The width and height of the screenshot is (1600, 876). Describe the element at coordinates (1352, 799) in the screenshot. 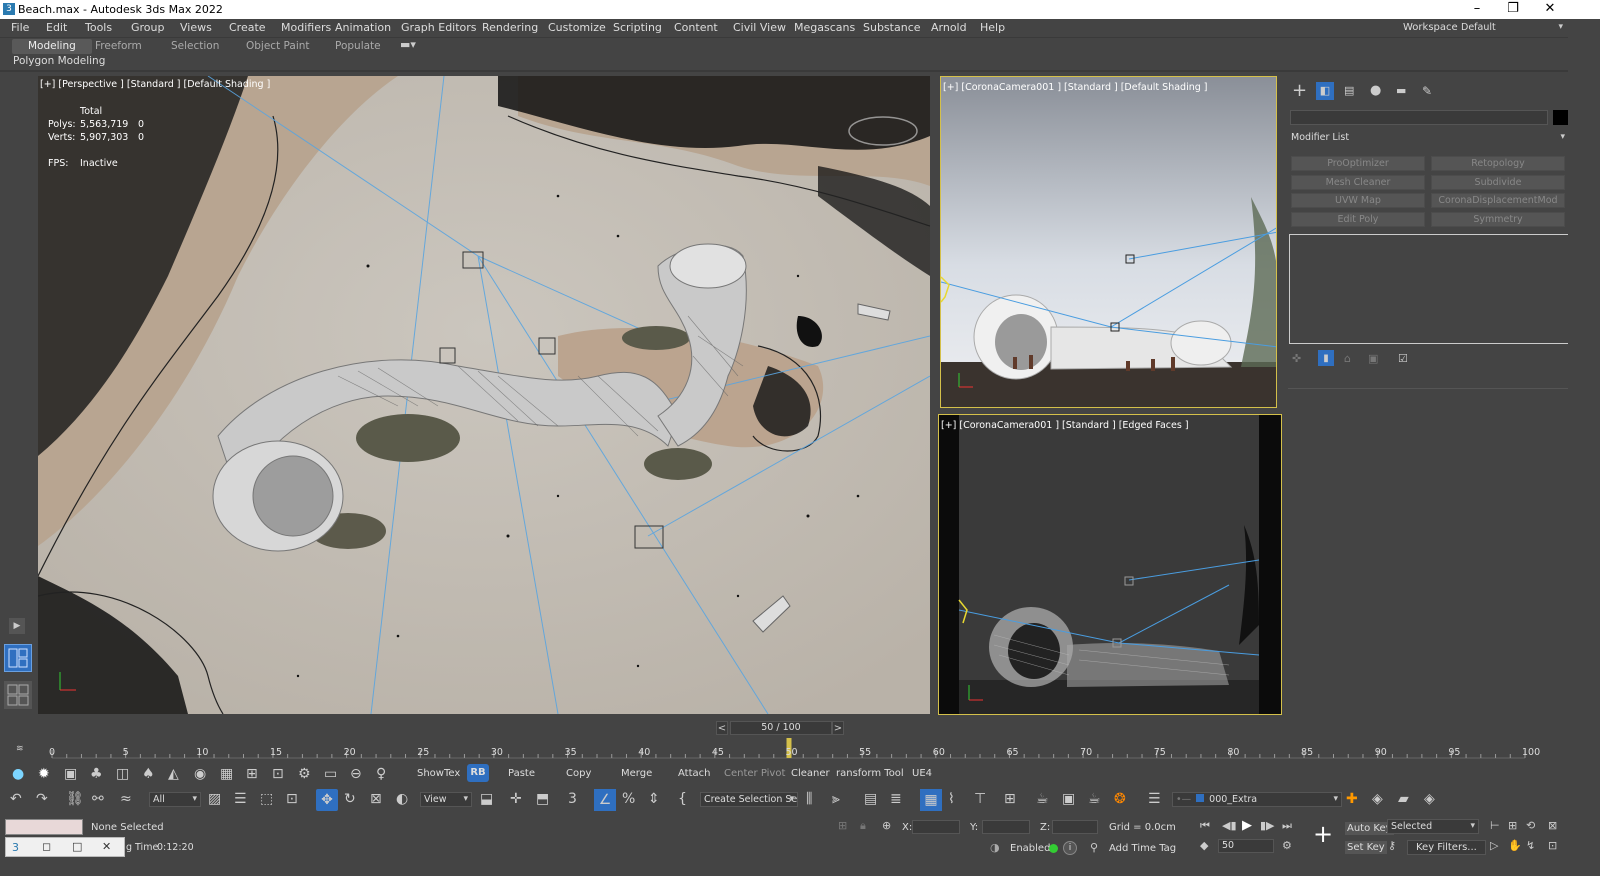

I see `create-layer-icon: ✚` at that location.